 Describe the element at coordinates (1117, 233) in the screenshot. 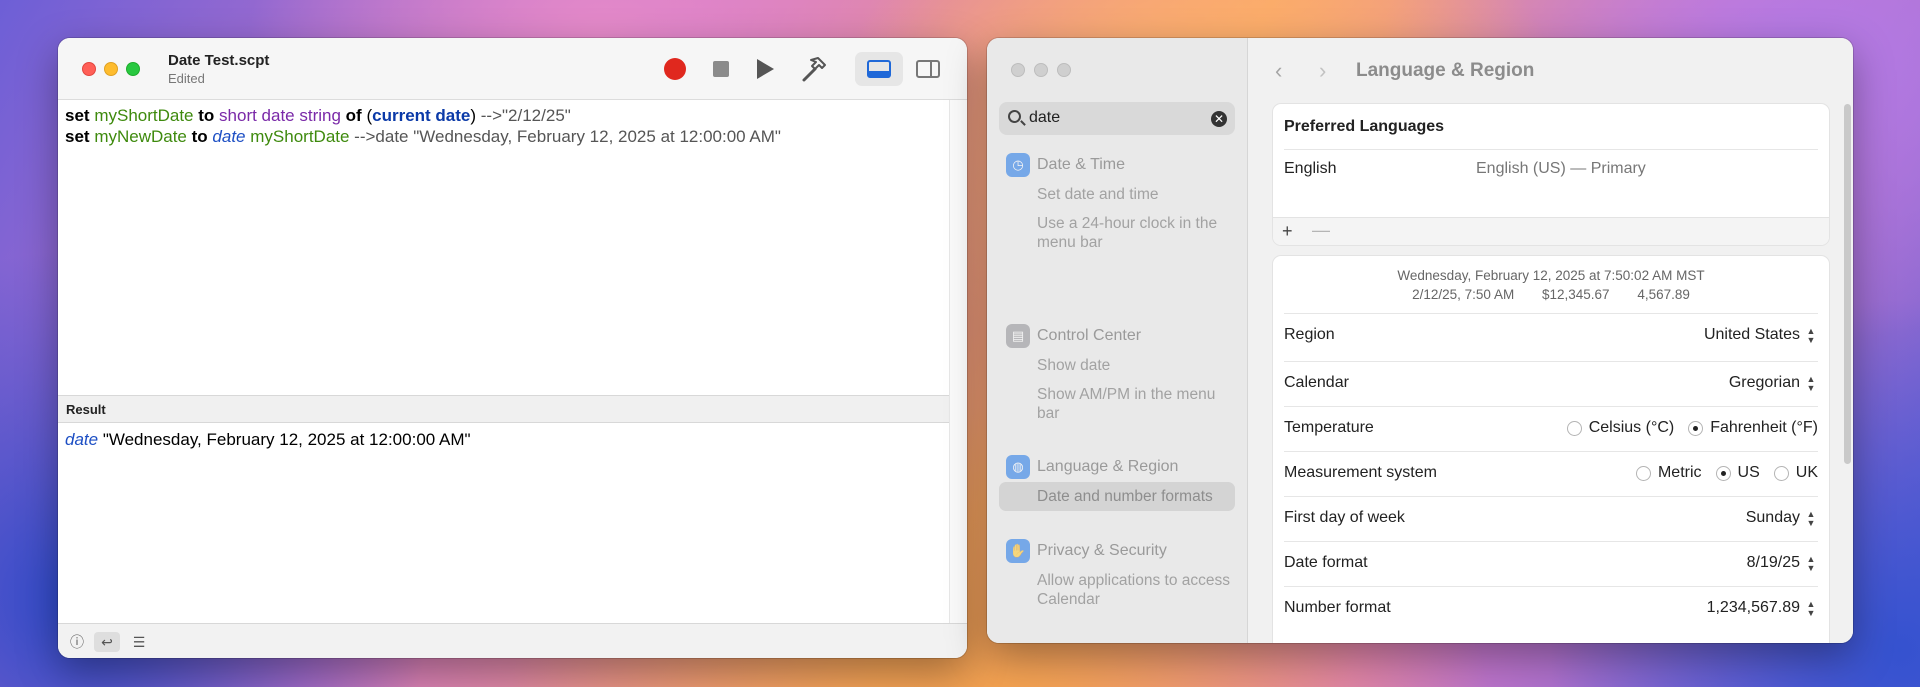

I see `sidebar-result-24-hour-clock: Use a 24-hour clock in the menu bar` at that location.